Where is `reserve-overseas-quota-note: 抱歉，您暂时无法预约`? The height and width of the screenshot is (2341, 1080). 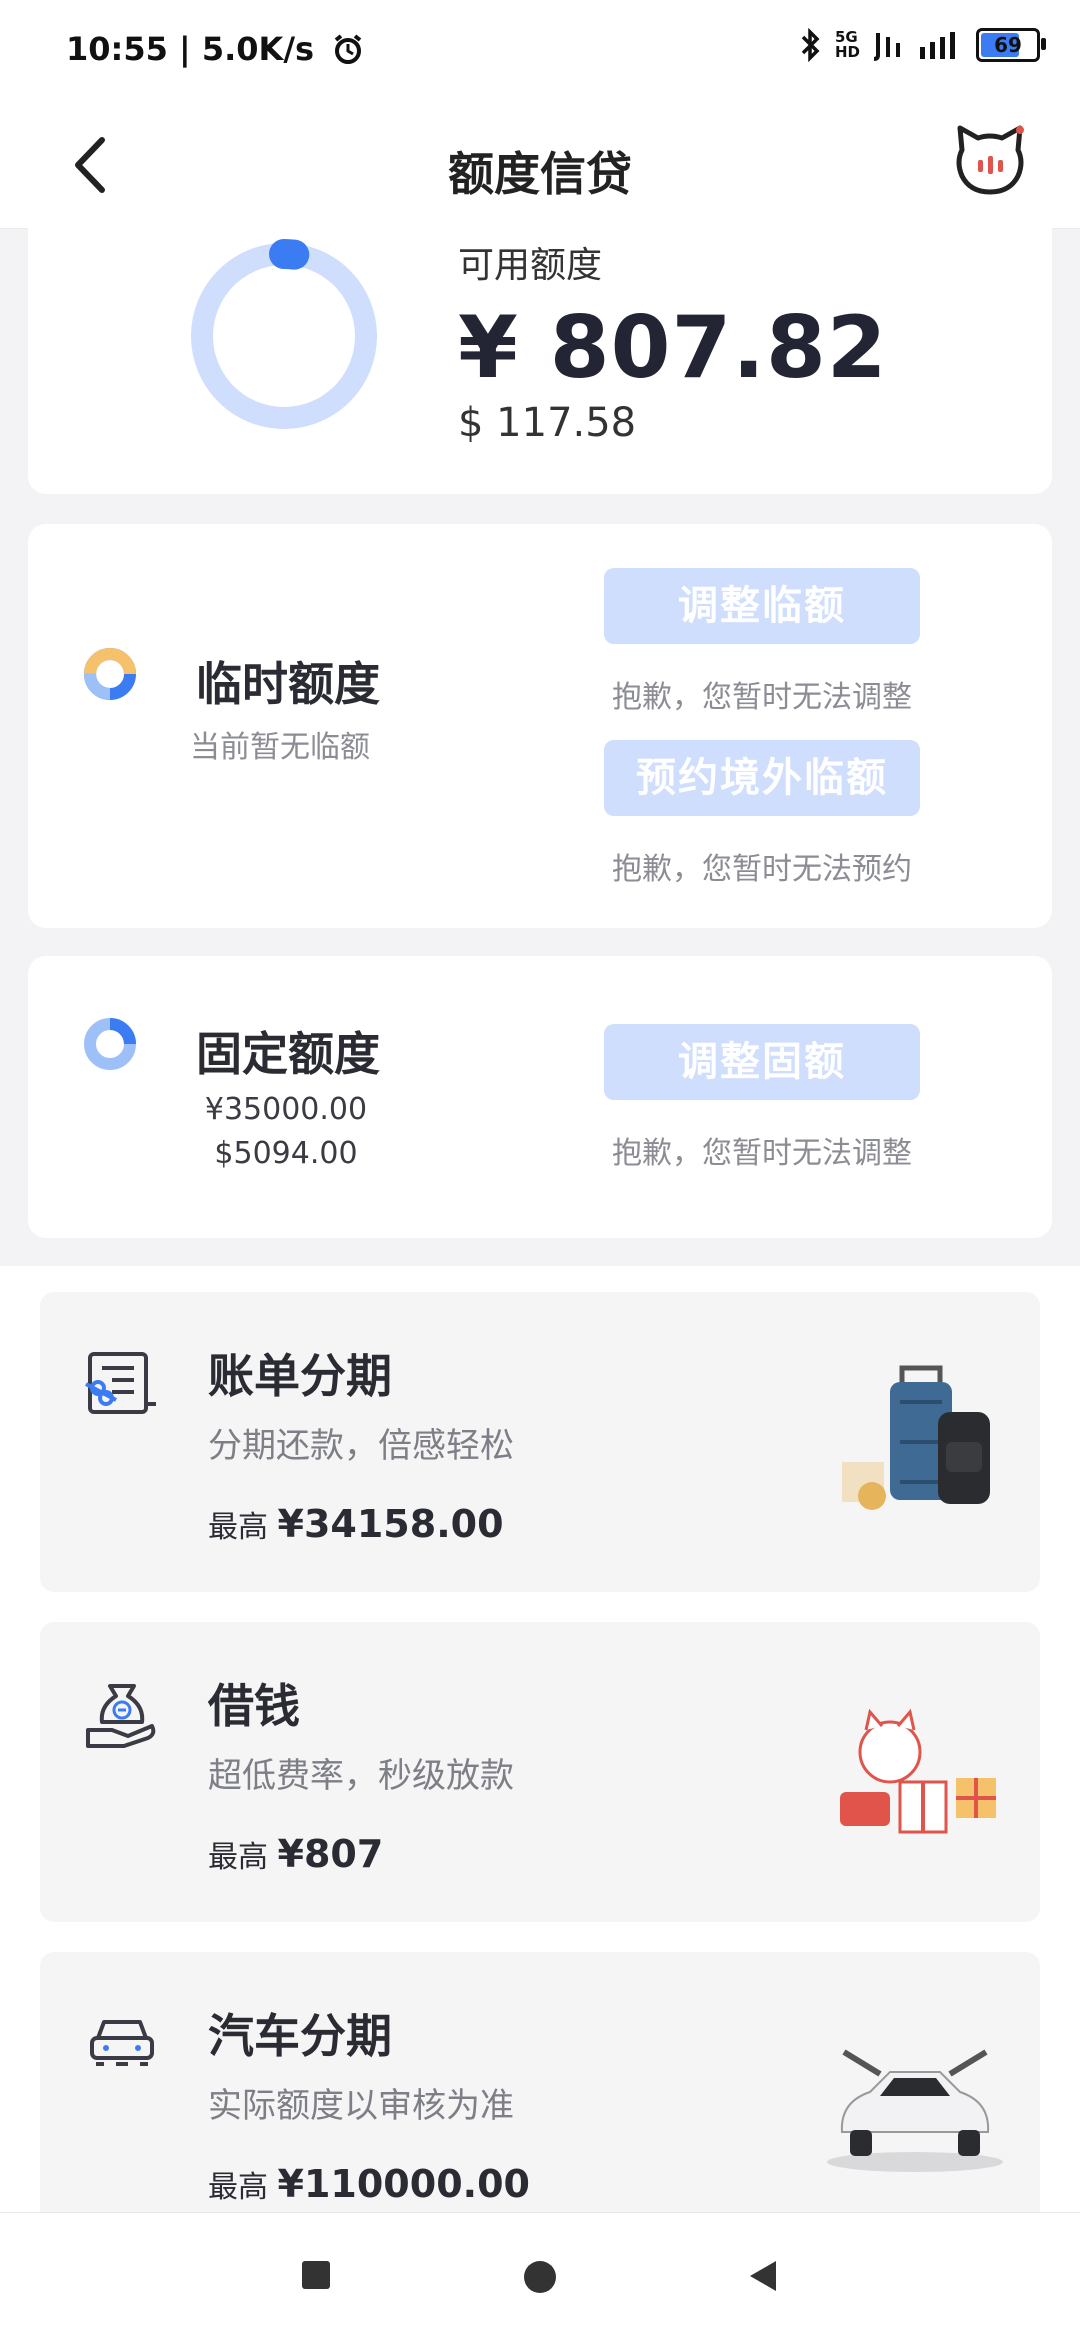
reserve-overseas-quota-note: 抱歉，您暂时无法预约 is located at coordinates (762, 869).